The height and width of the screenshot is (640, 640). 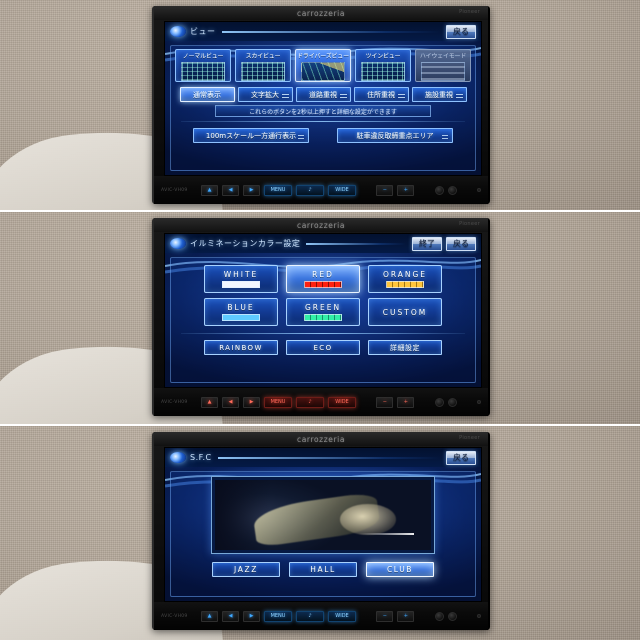 I want to click on mode-button-normal-display: 通常表示, so click(x=207, y=94).